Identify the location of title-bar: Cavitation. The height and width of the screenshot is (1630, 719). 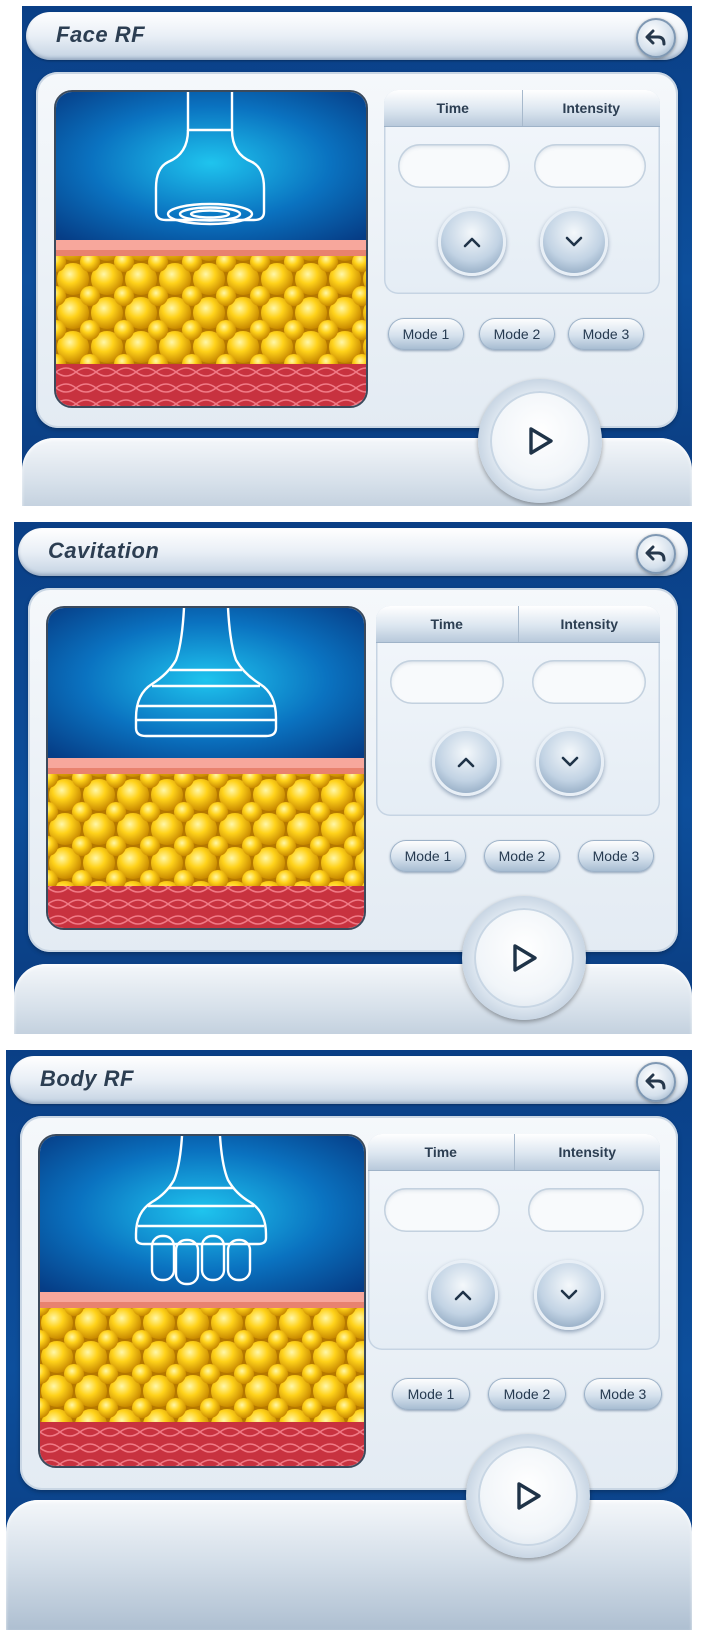
(353, 552).